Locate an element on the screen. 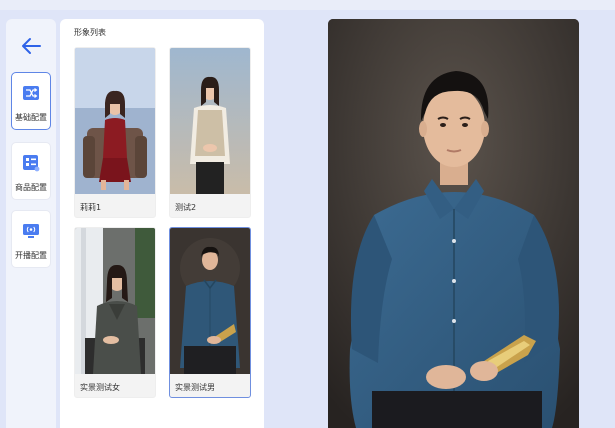  avatar-name: 测试2 is located at coordinates (186, 207).